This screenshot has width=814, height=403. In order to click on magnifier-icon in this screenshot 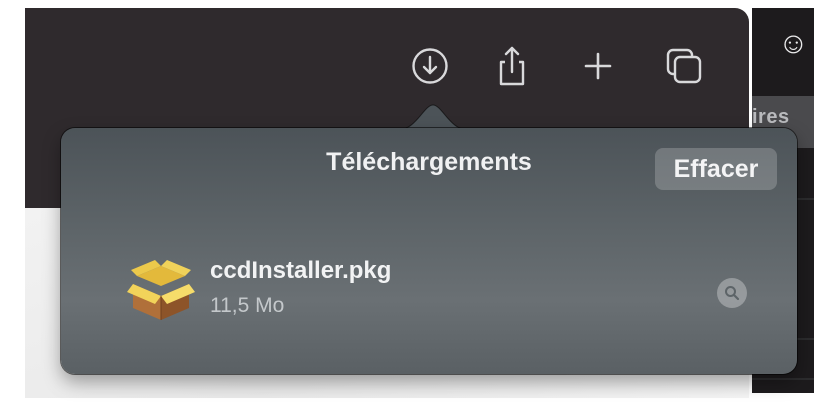, I will do `click(732, 293)`.